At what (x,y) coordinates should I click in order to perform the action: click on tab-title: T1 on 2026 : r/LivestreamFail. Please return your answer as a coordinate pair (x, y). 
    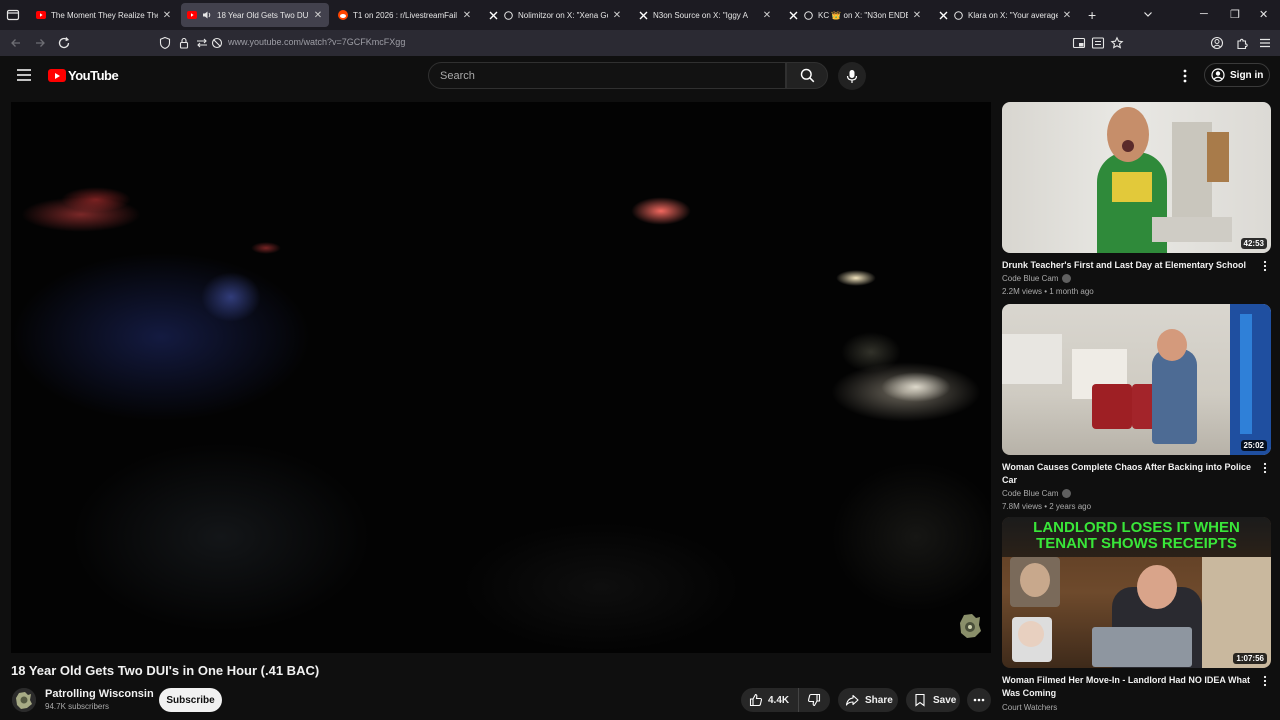
    Looking at the image, I should click on (405, 15).